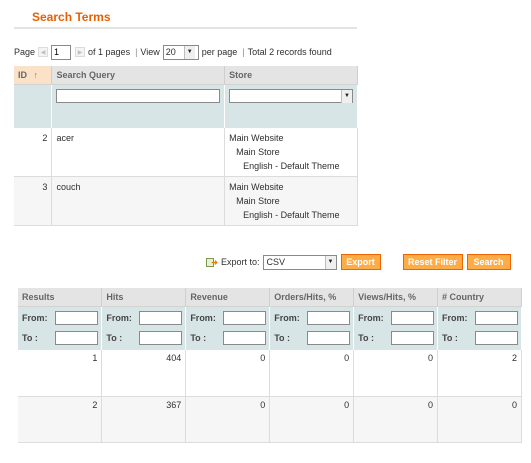  What do you see at coordinates (219, 52) in the screenshot?
I see `per-page-label: per page` at bounding box center [219, 52].